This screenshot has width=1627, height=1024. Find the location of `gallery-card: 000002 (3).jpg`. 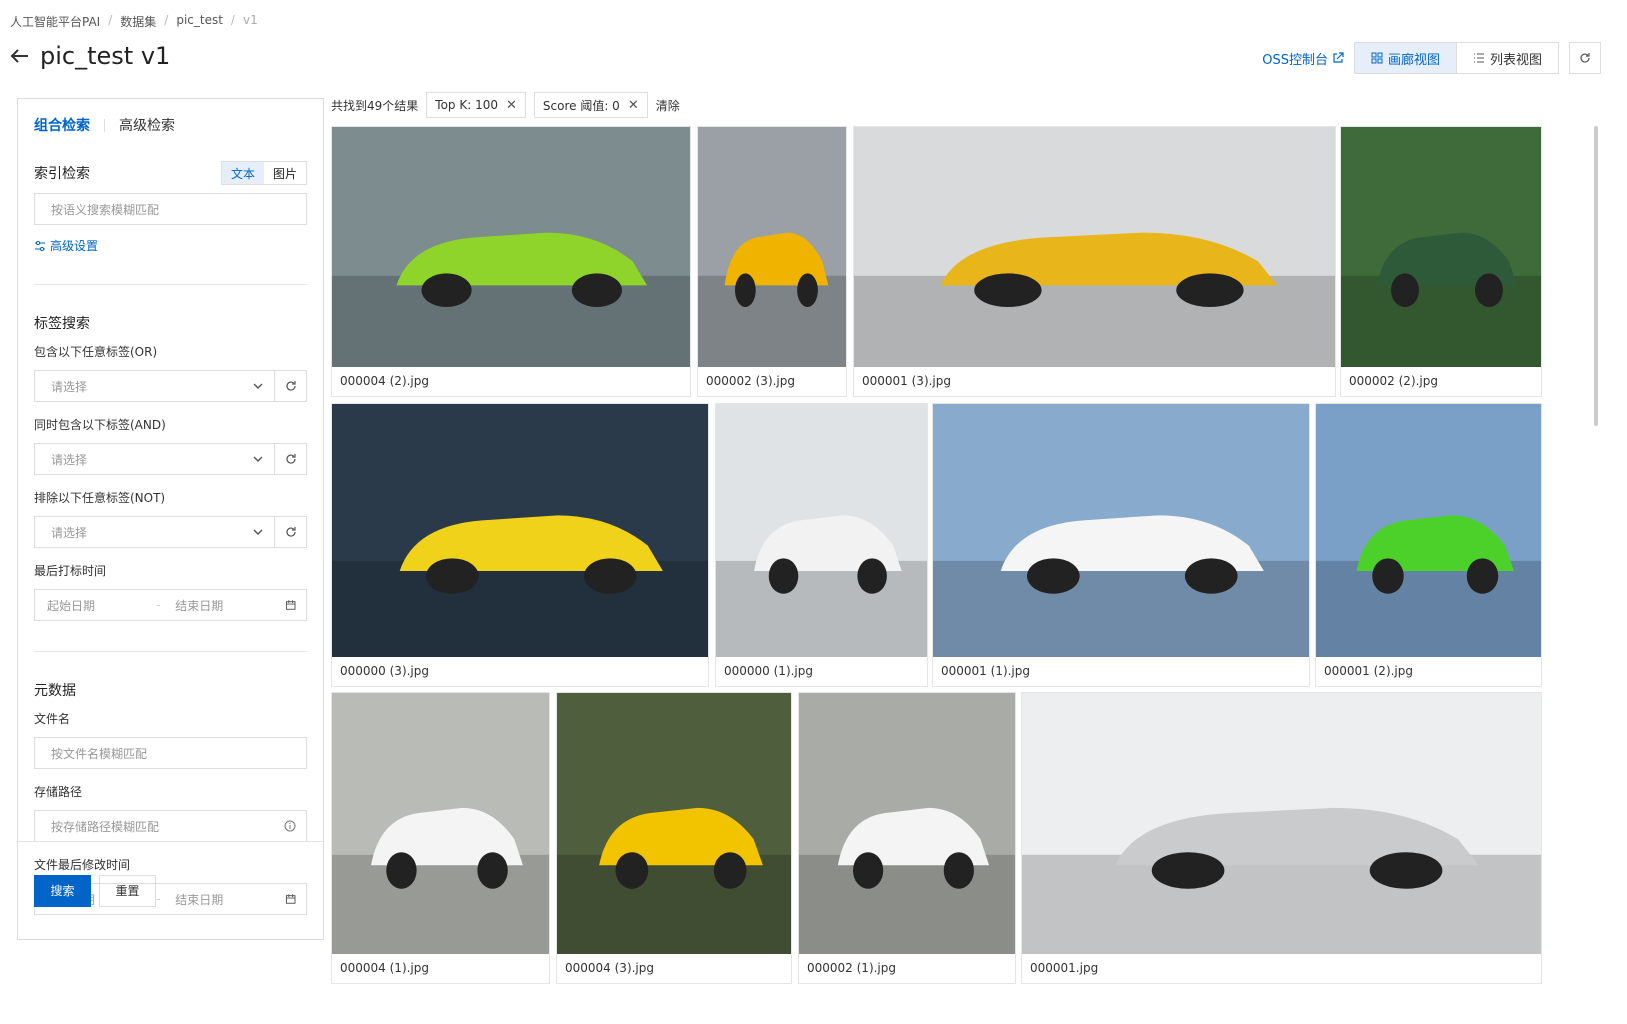

gallery-card: 000002 (3).jpg is located at coordinates (772, 261).